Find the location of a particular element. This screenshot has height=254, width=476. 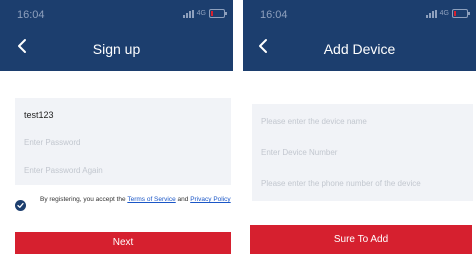

checkmark-icon is located at coordinates (20, 205).